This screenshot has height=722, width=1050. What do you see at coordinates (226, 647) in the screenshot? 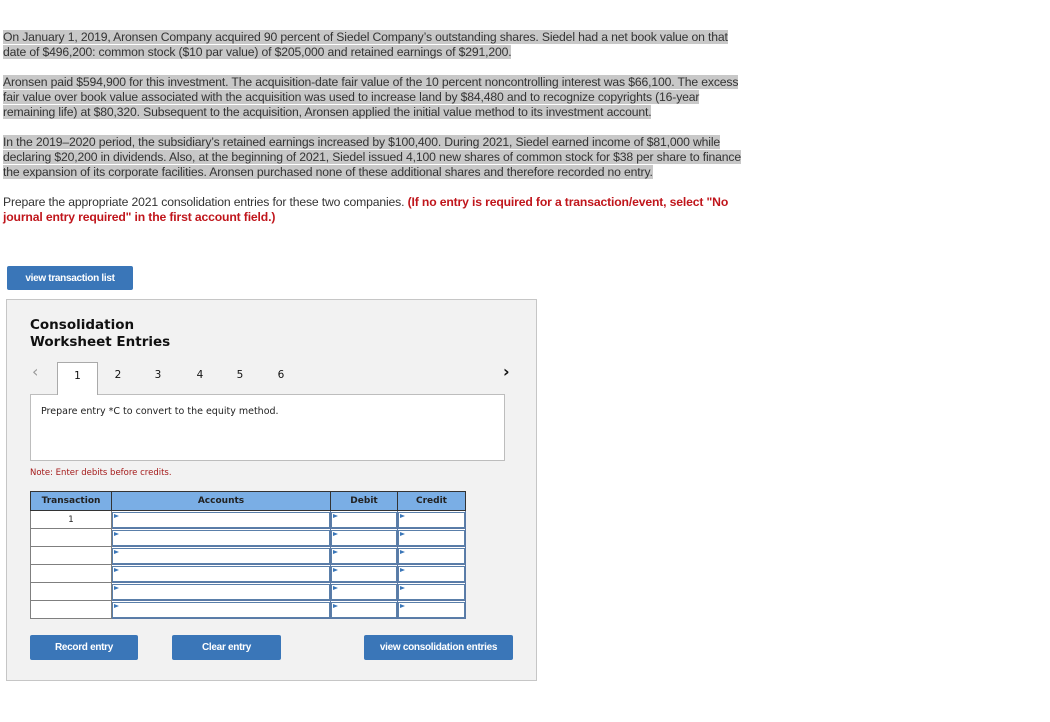
I see `clear-entry-button: Clear entry` at bounding box center [226, 647].